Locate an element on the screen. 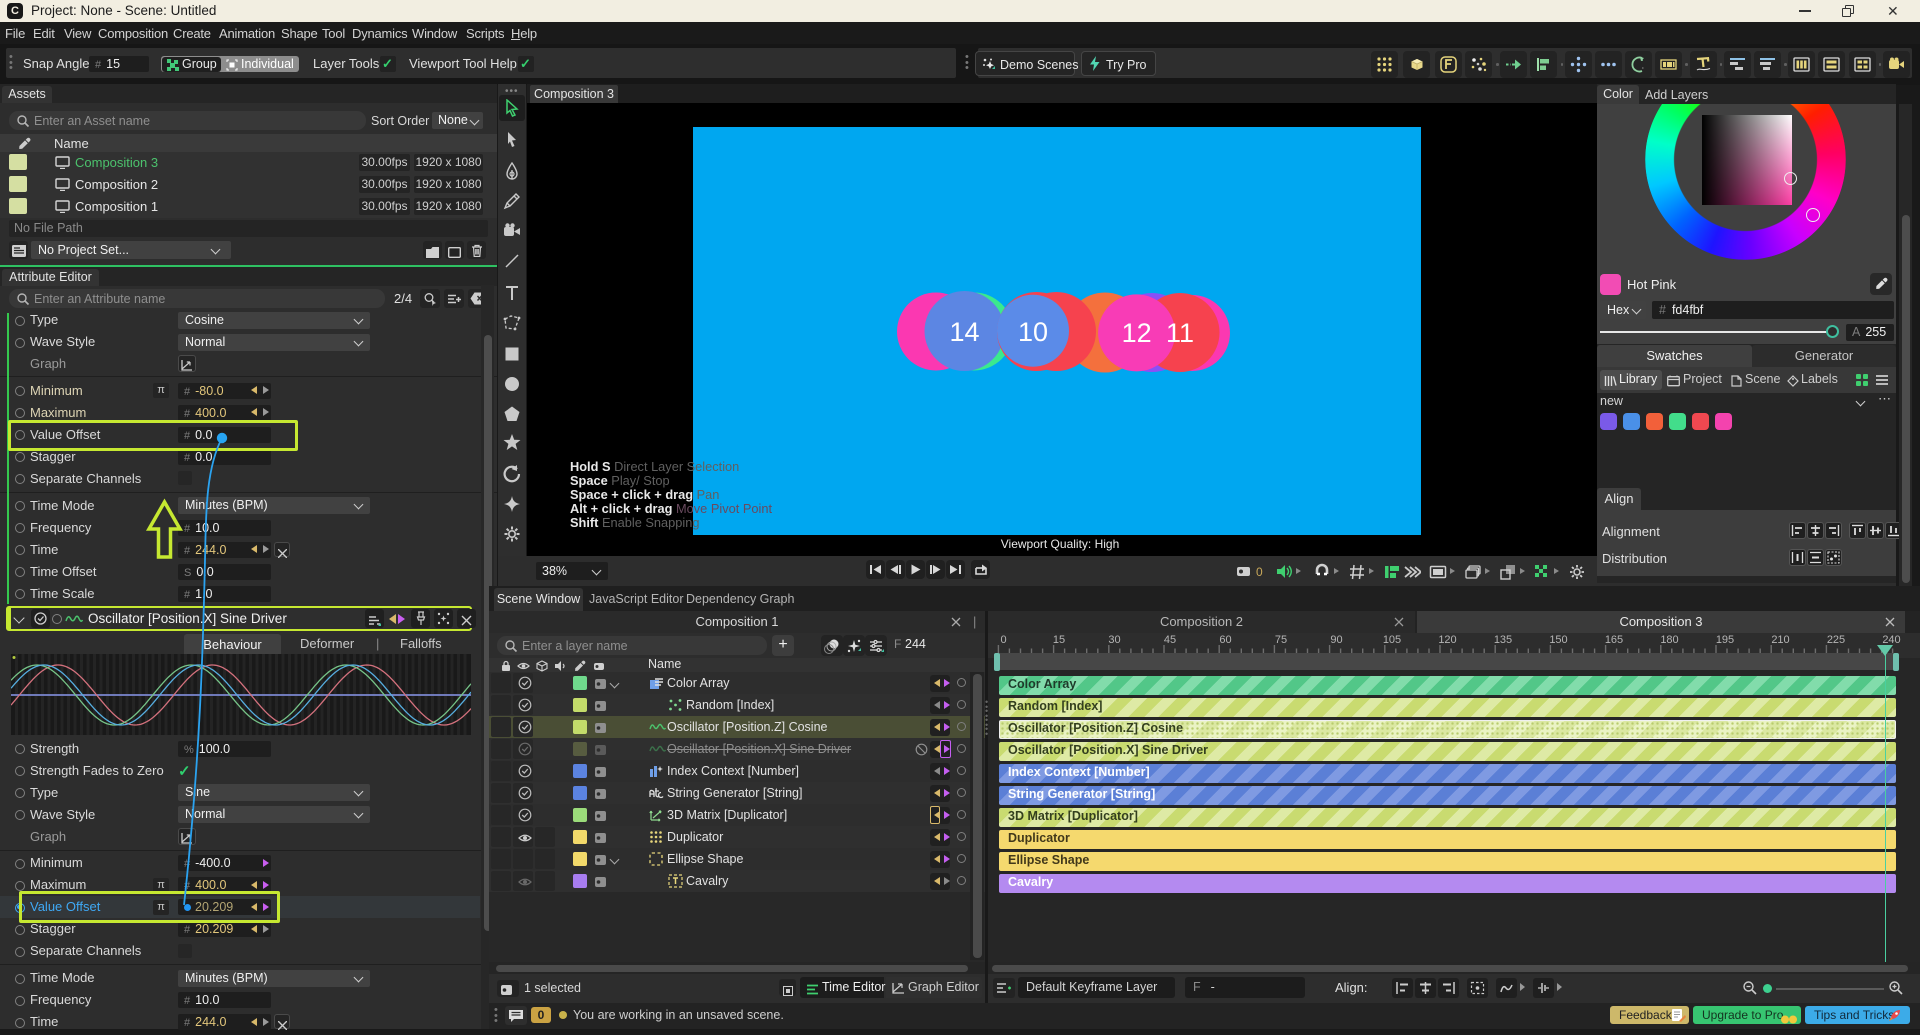 Image resolution: width=1920 pixels, height=1035 pixels. svg-text: 10 is located at coordinates (1033, 332).